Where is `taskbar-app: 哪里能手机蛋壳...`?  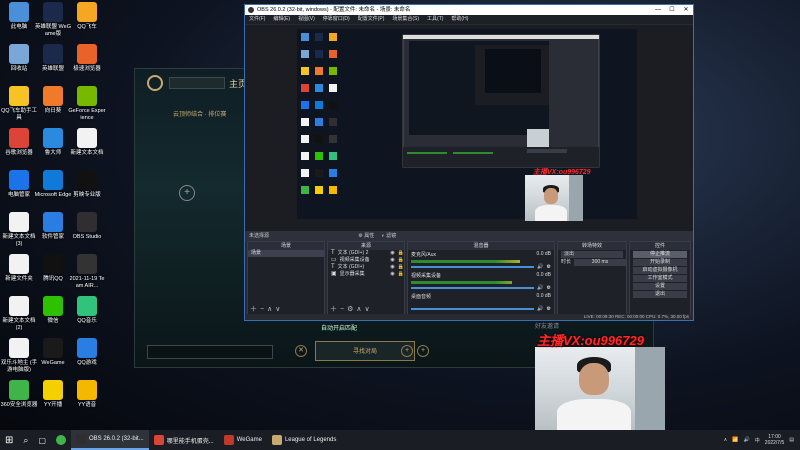
taskbar-app: 哪里能手机蛋壳... is located at coordinates (184, 440).